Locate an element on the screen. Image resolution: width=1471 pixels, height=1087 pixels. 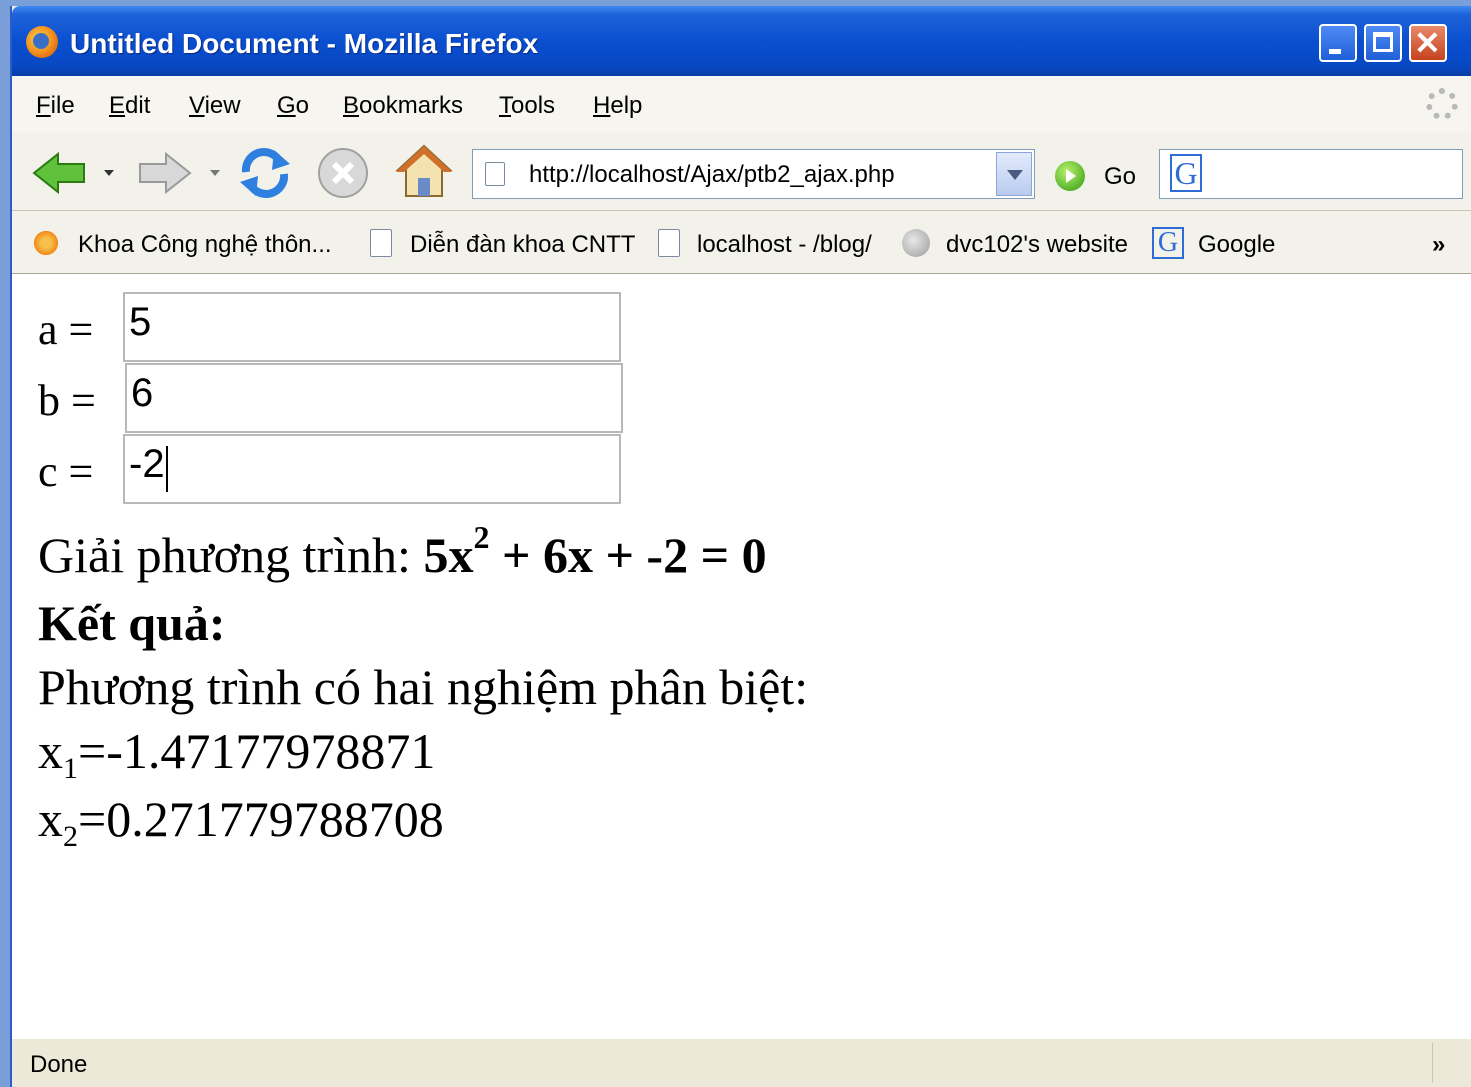
resize-grip is located at coordinates (1450, 1063).